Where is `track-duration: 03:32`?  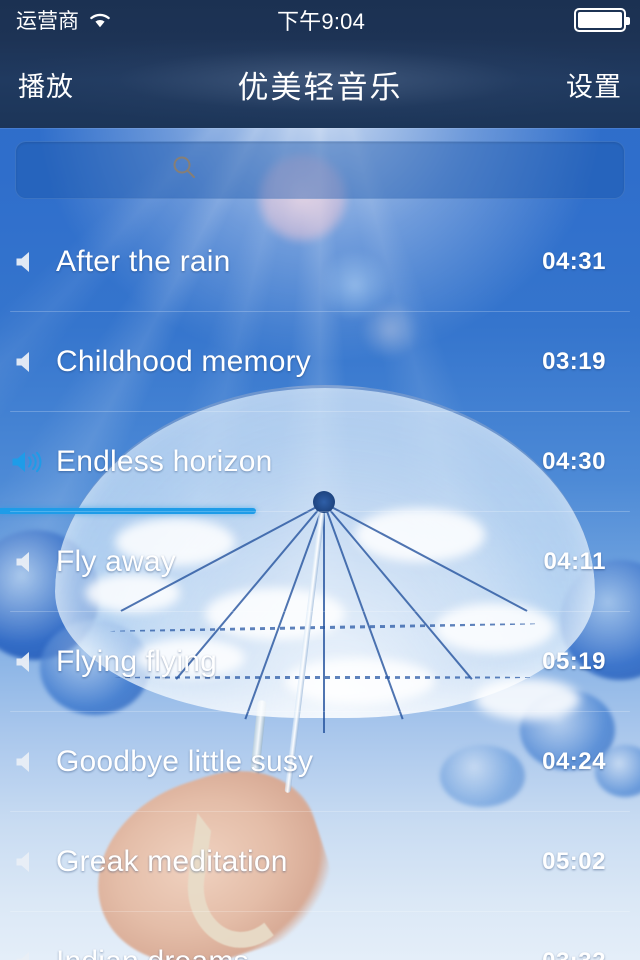
track-duration: 03:32 is located at coordinates (591, 954).